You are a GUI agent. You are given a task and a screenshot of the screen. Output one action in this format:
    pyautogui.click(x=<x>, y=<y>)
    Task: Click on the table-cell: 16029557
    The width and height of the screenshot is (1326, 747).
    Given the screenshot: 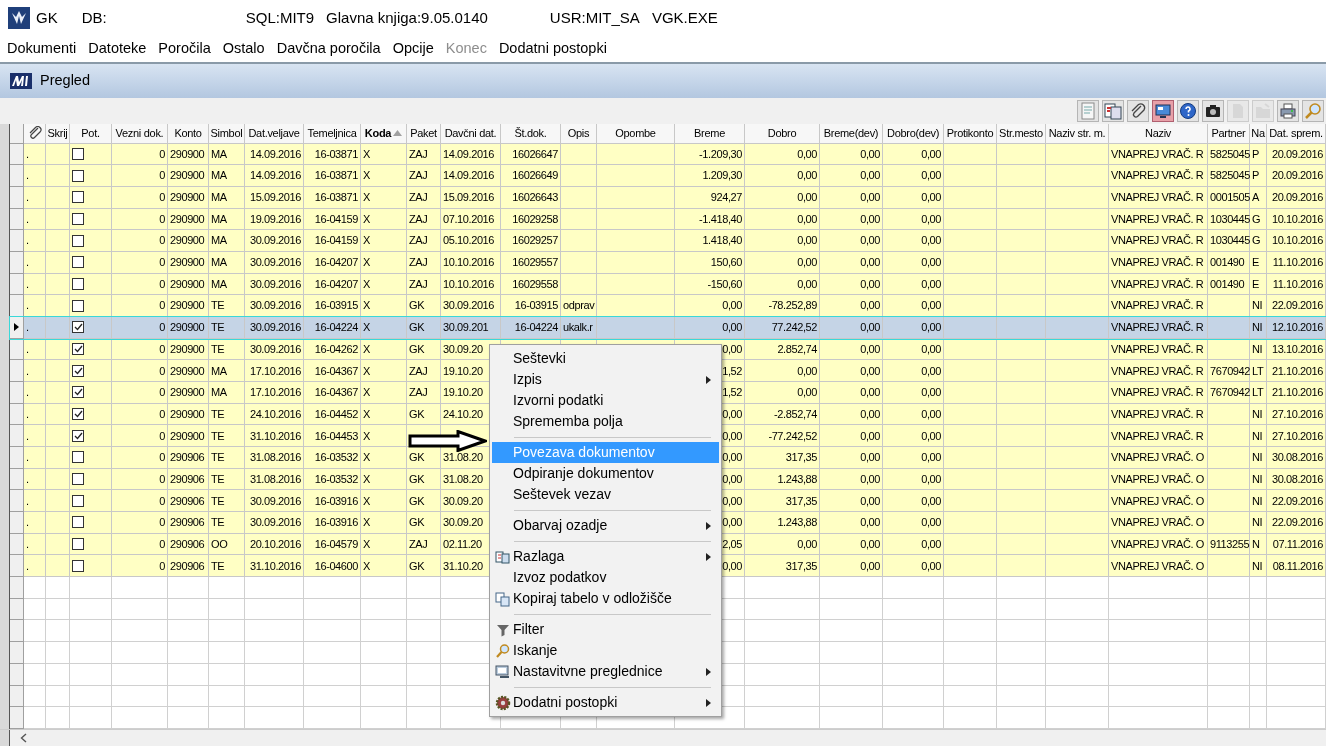 What is the action you would take?
    pyautogui.click(x=531, y=263)
    